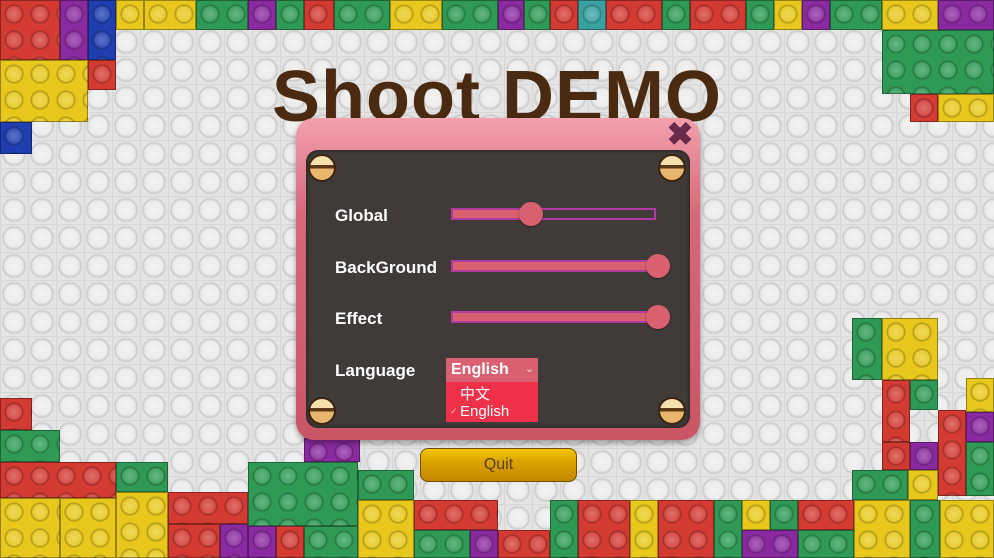 This screenshot has width=994, height=558. What do you see at coordinates (680, 134) in the screenshot?
I see `close-icon: ✖` at bounding box center [680, 134].